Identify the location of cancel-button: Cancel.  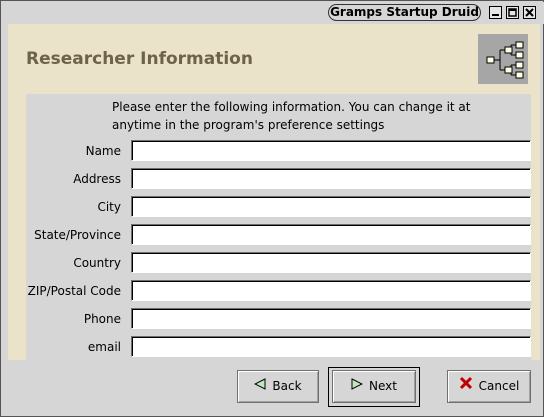
(489, 386).